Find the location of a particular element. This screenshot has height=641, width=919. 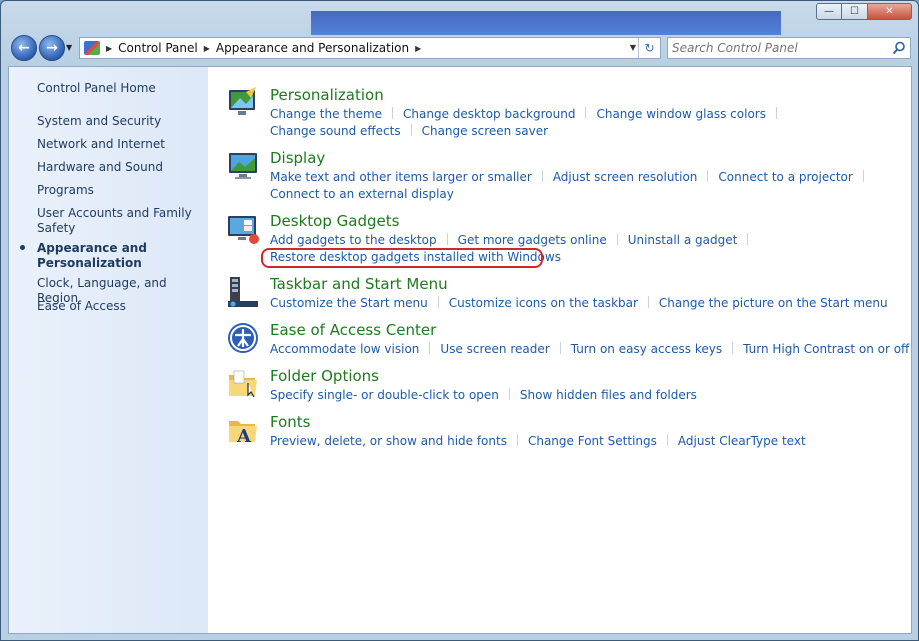

link-adjust-screen-resolution: Adjust screen resolution is located at coordinates (625, 177).